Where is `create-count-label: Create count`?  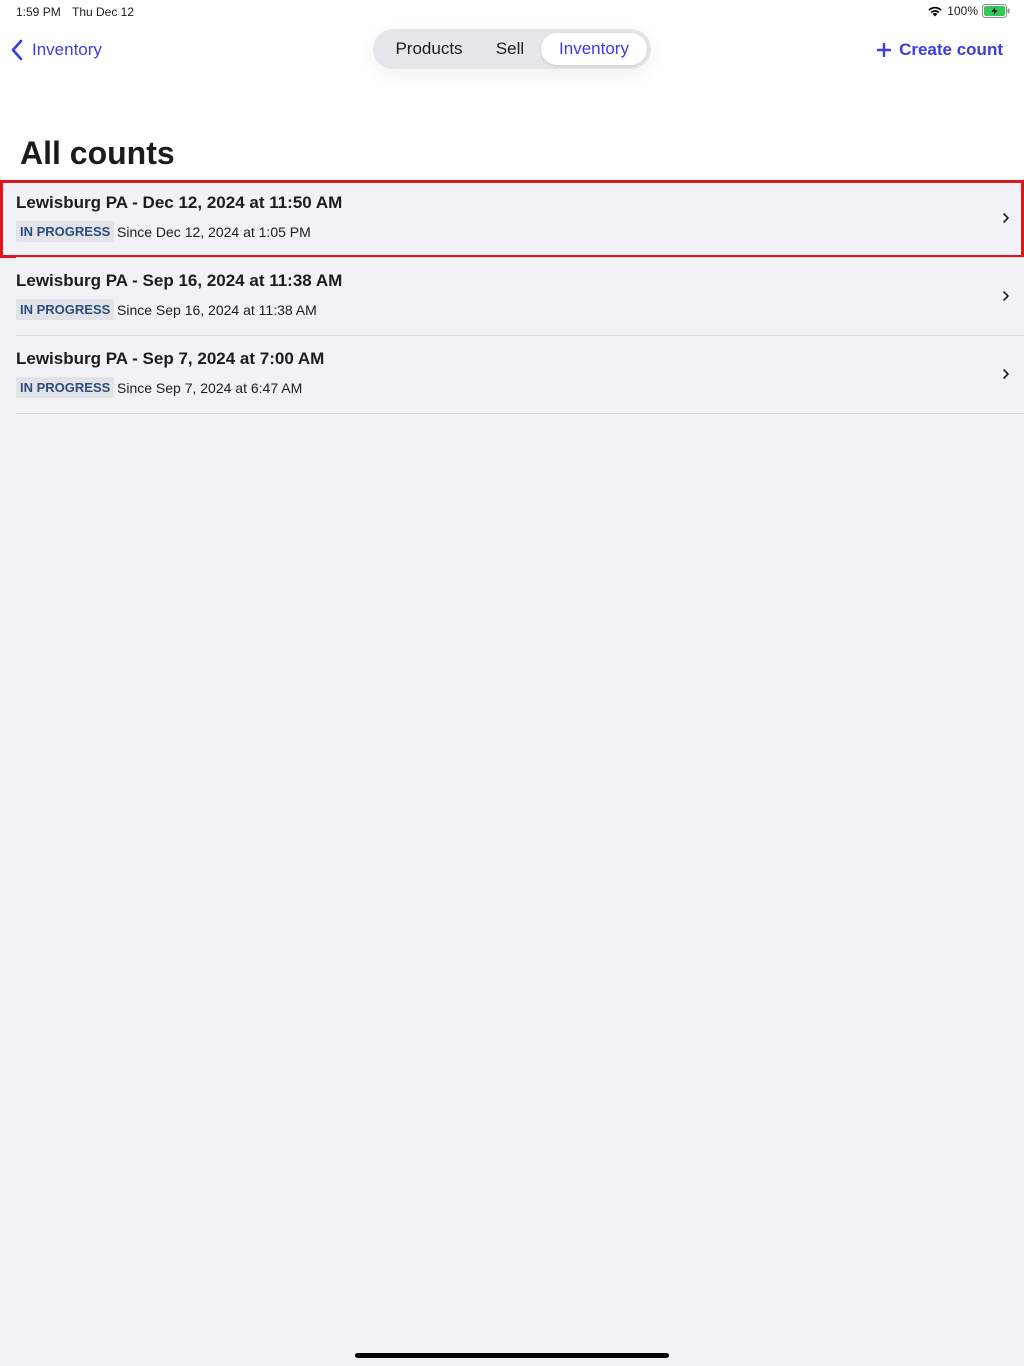 create-count-label: Create count is located at coordinates (951, 49).